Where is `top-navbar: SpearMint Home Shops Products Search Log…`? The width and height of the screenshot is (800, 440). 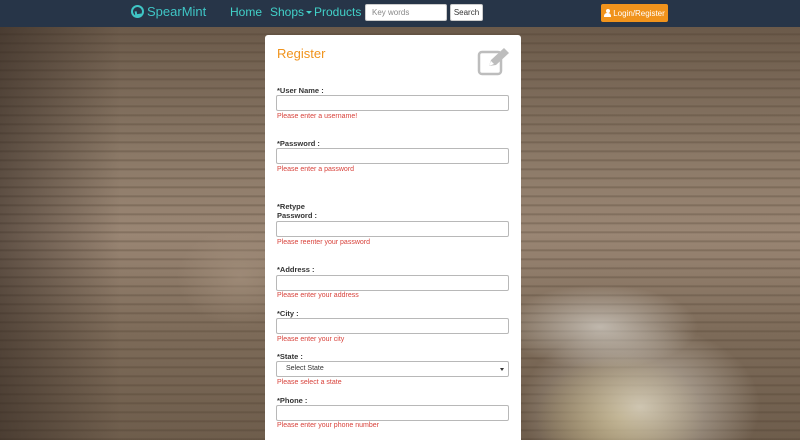
top-navbar: SpearMint Home Shops Products Search Log… is located at coordinates (400, 13).